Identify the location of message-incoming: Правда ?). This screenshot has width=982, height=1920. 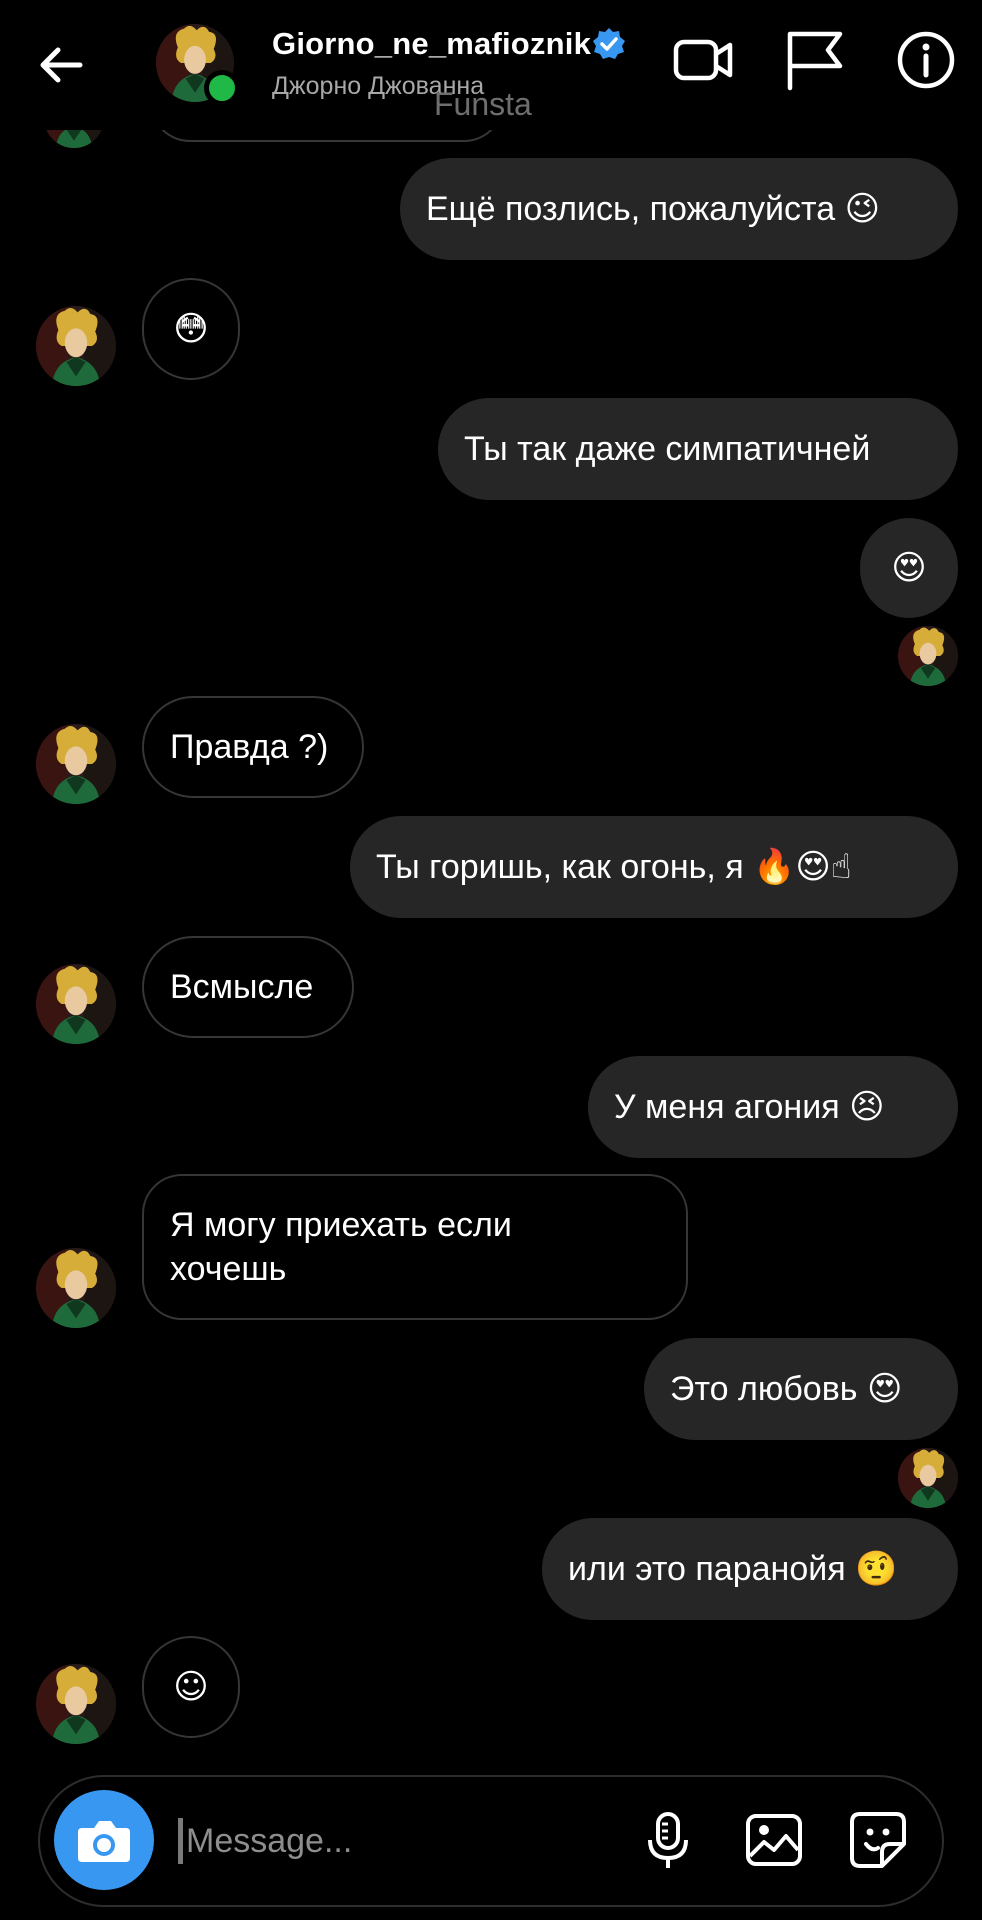
(253, 747).